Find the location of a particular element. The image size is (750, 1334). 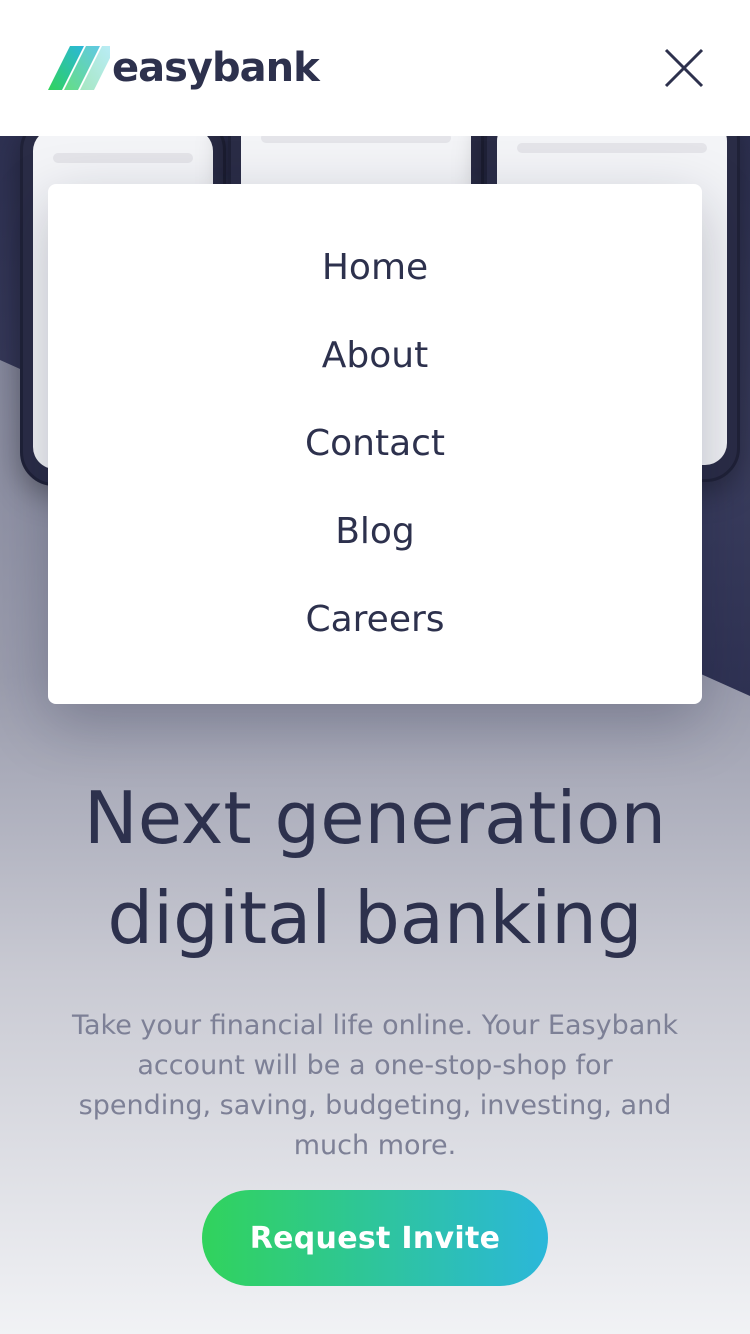

menu-item-home: Home is located at coordinates (375, 268).